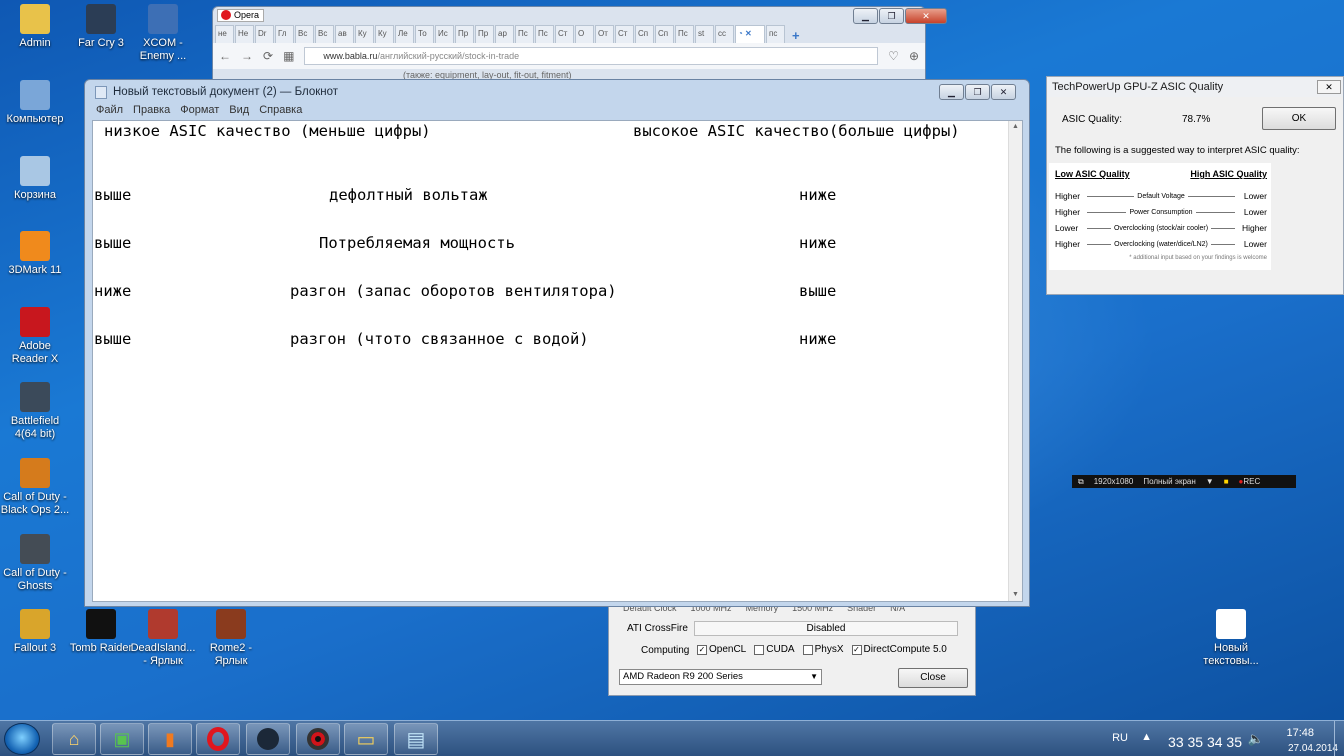 The height and width of the screenshot is (756, 1344). What do you see at coordinates (724, 34) in the screenshot?
I see `browser-tab: сс` at bounding box center [724, 34].